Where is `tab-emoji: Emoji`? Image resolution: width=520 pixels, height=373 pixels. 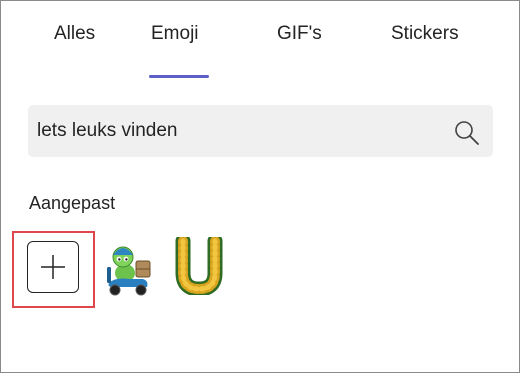
tab-emoji: Emoji is located at coordinates (175, 34).